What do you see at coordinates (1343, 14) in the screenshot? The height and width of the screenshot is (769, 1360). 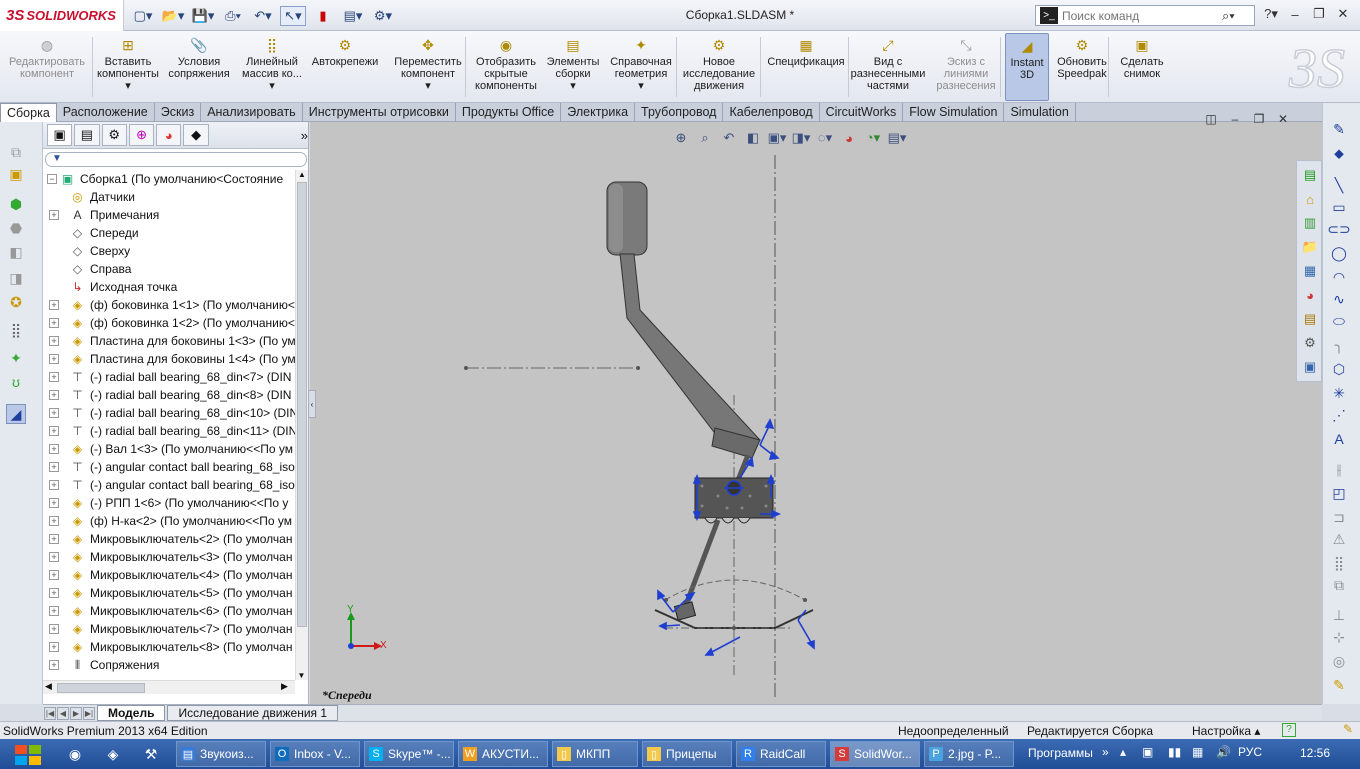 I see `close-icon: ✕` at bounding box center [1343, 14].